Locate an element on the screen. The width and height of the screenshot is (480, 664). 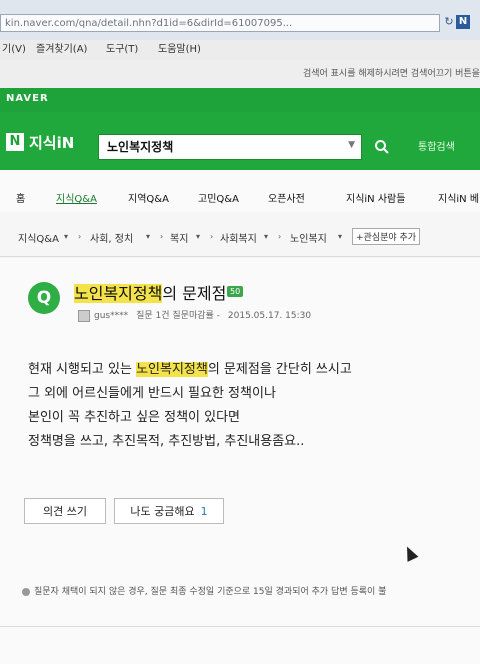
refresh-icon: ↻ is located at coordinates (449, 22).